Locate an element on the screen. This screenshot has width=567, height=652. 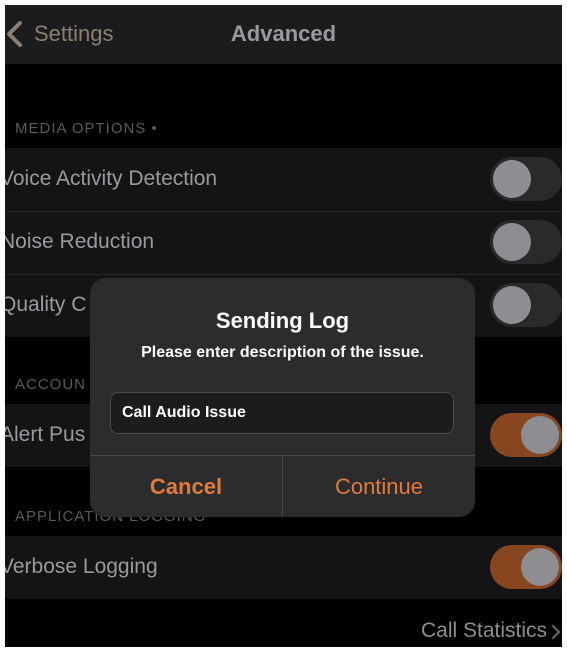
quality-toggle is located at coordinates (526, 305).